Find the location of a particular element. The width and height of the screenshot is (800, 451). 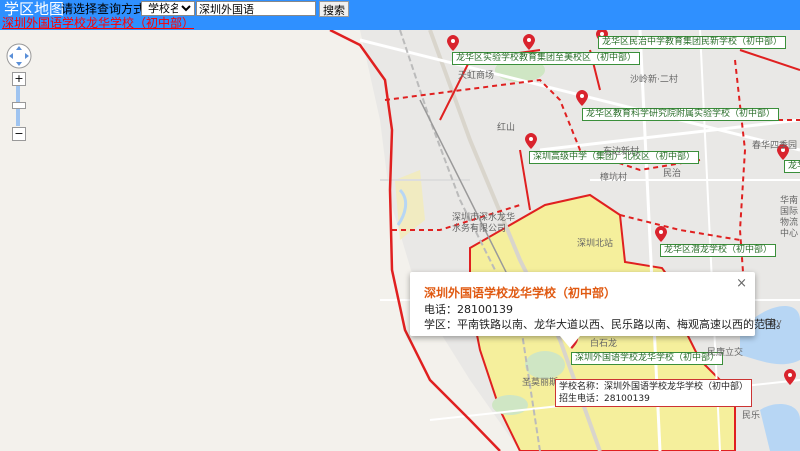

poi-label: 深圳北站 is located at coordinates (595, 244).